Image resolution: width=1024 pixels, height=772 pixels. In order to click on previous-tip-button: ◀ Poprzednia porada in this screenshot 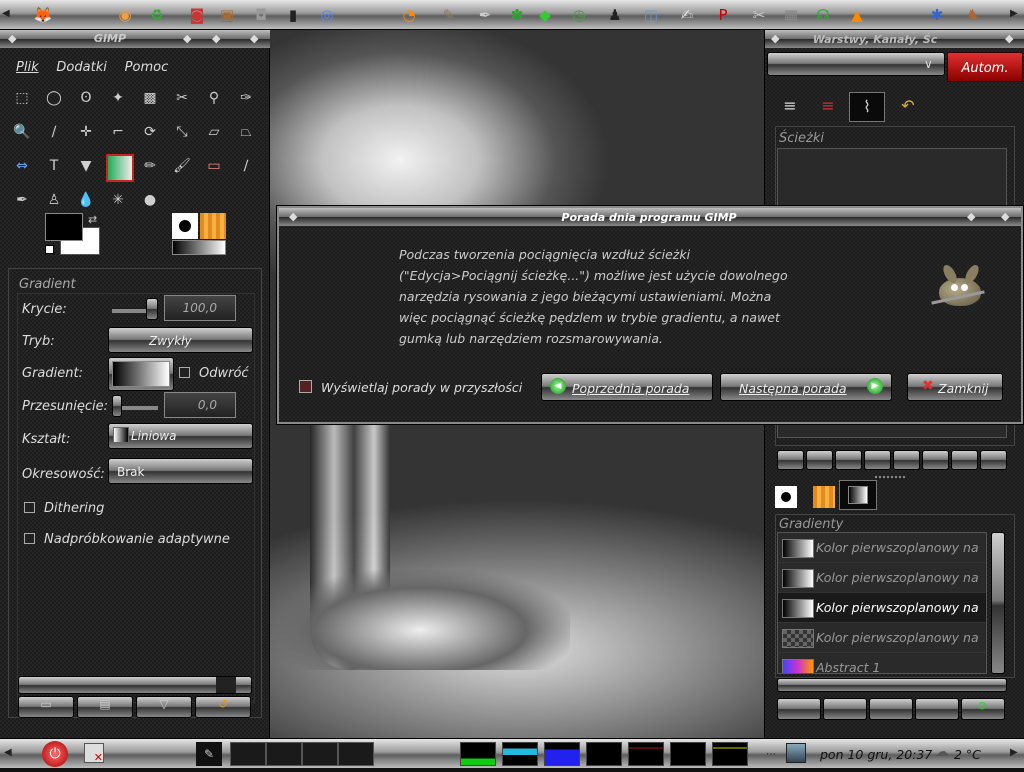, I will do `click(627, 387)`.